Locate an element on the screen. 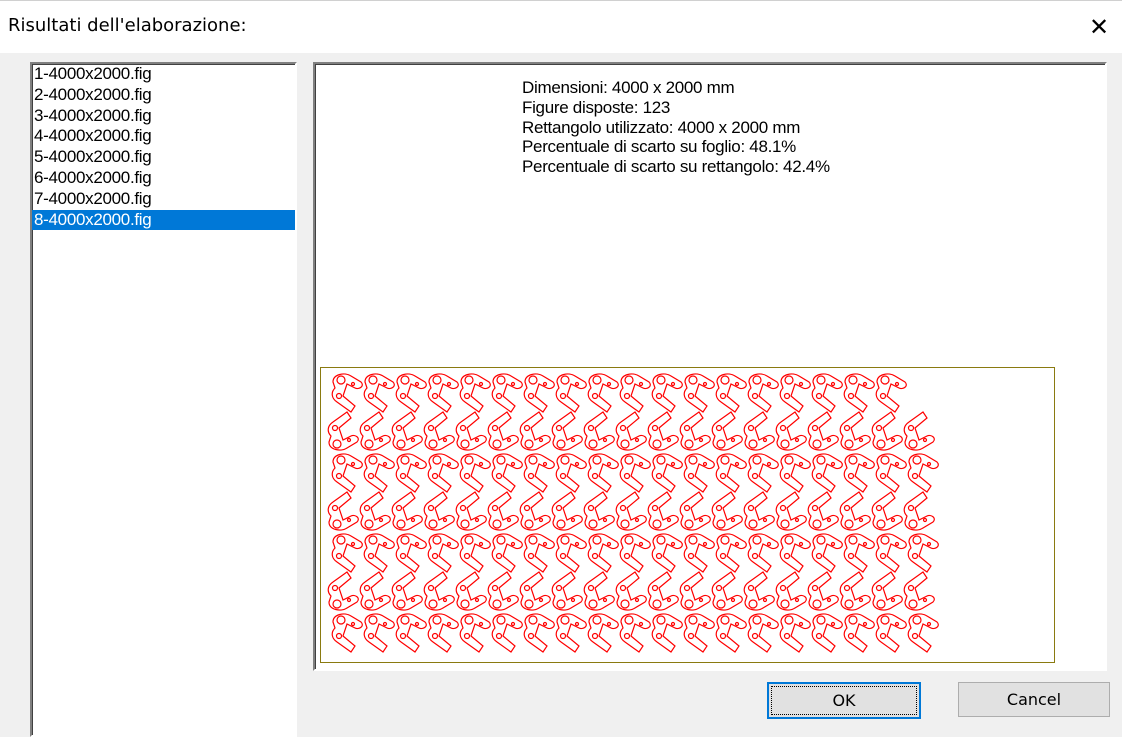 This screenshot has width=1122, height=737. list-item-file-4: 4-4000x2000.fig is located at coordinates (163, 136).